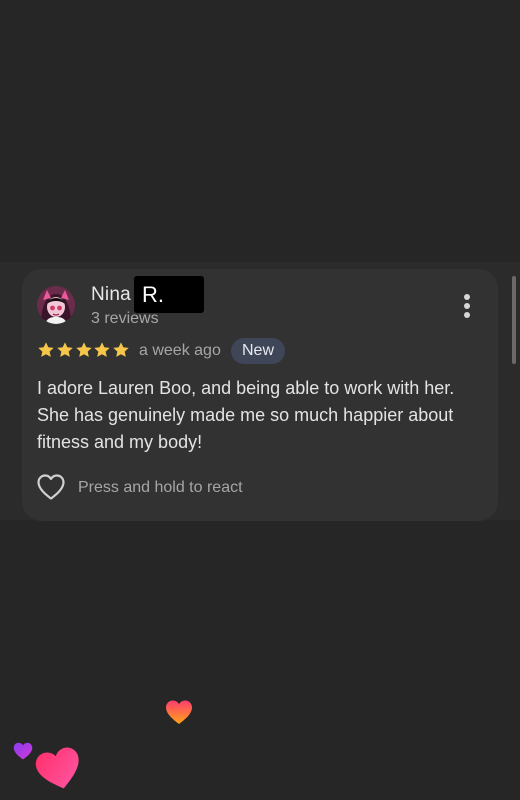  Describe the element at coordinates (467, 297) in the screenshot. I see `more-vertical-icon` at that location.